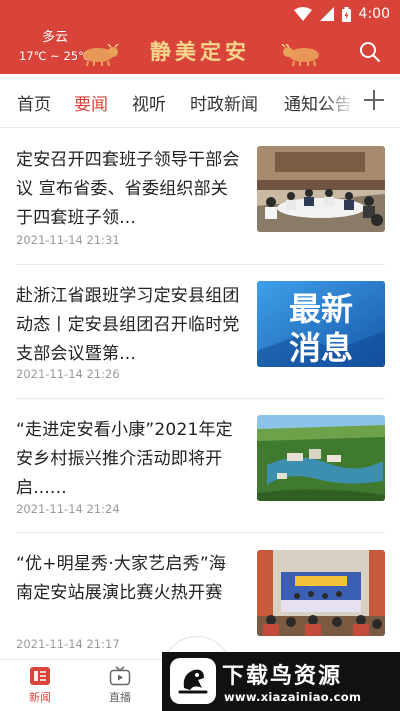 Image resolution: width=400 pixels, height=711 pixels. I want to click on news-thumbnail-aerial, so click(321, 458).